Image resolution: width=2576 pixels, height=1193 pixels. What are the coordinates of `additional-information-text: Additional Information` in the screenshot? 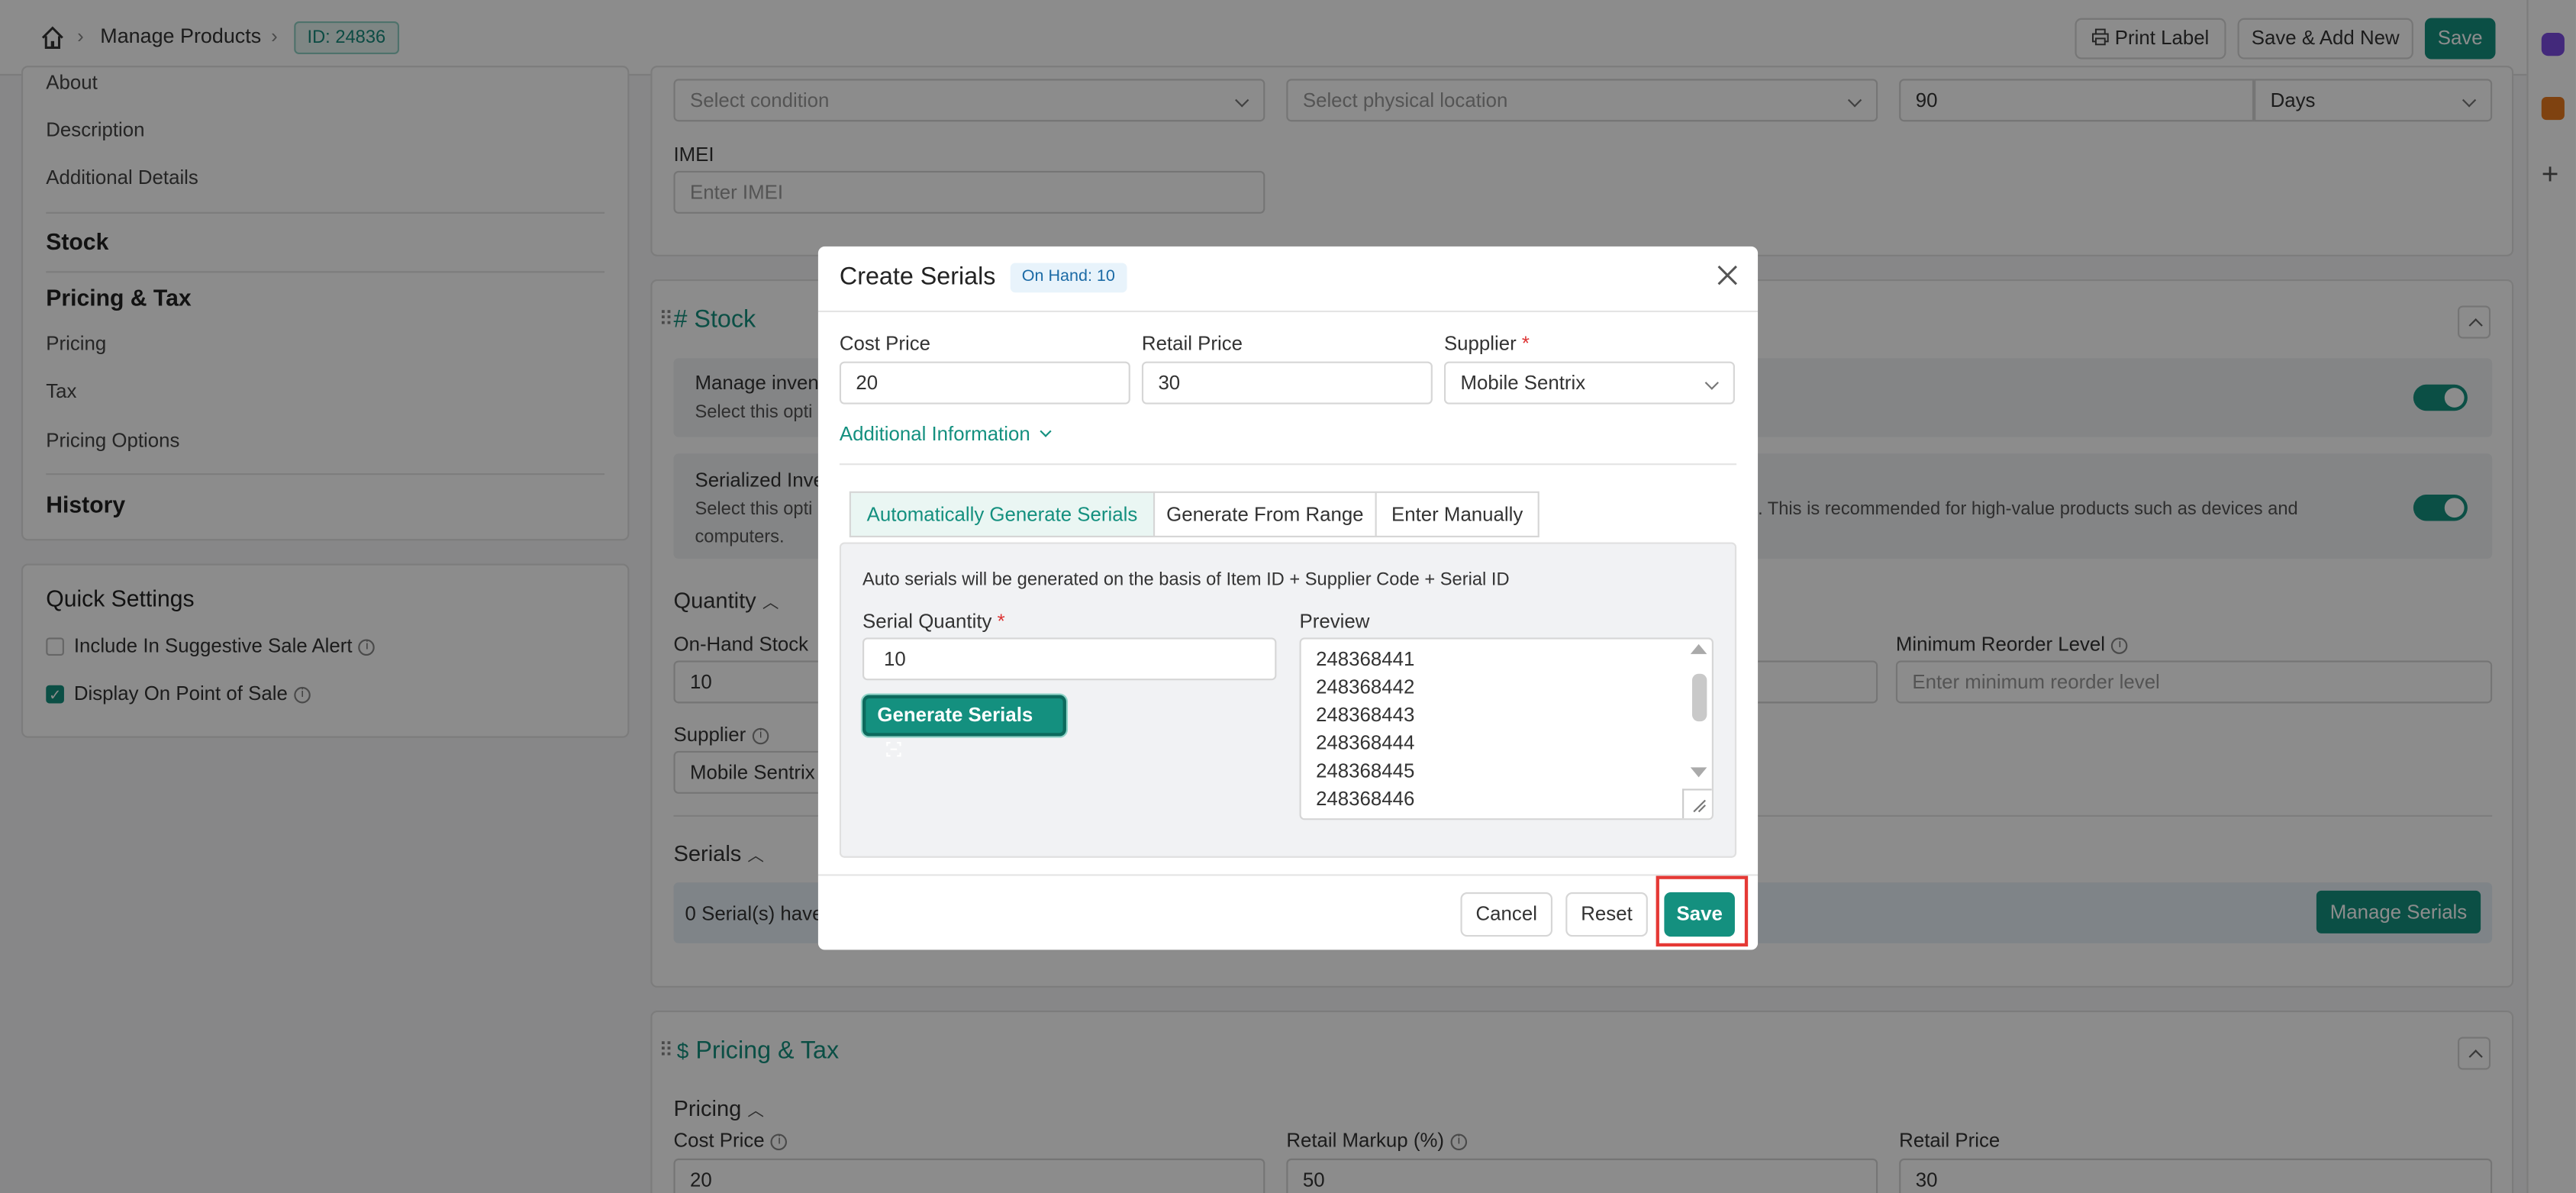 It's located at (935, 434).